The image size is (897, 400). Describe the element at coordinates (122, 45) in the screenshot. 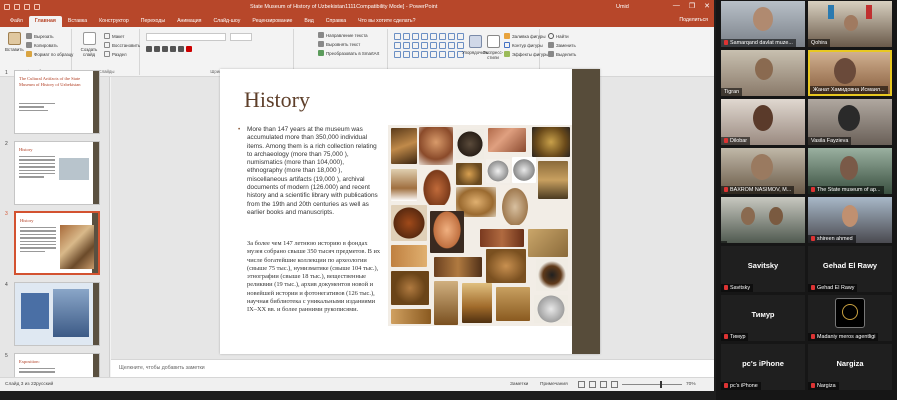

I see `reset-button: Восстановить` at that location.